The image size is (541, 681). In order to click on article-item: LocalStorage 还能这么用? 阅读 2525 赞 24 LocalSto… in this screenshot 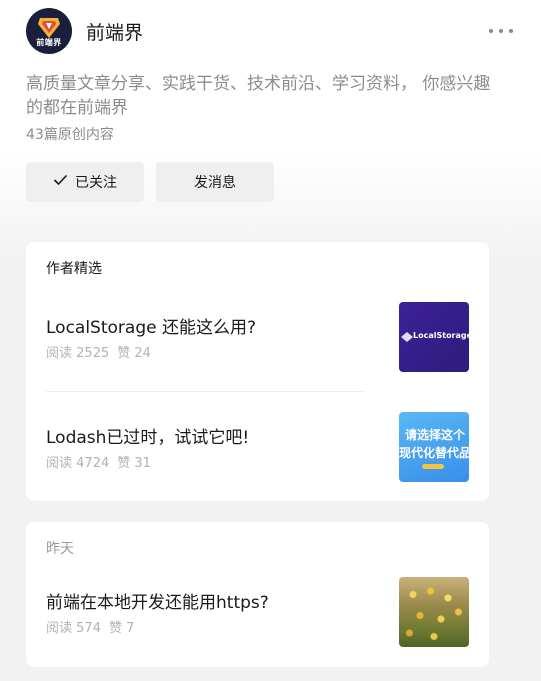, I will do `click(257, 337)`.